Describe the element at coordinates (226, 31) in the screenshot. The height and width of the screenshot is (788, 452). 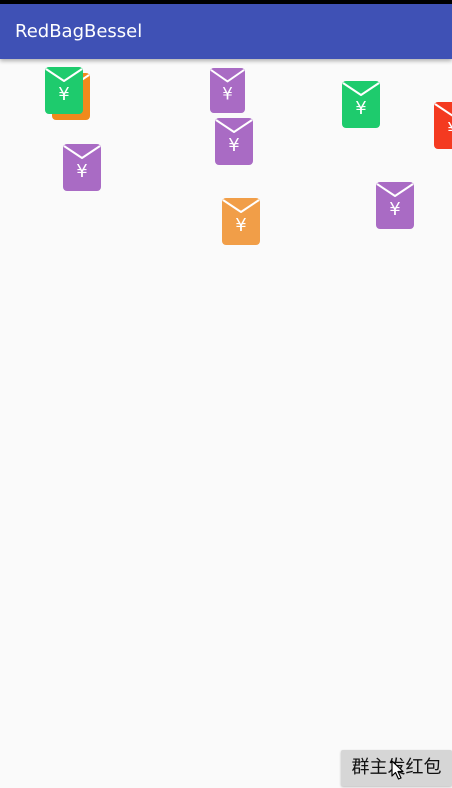
I see `app-toolbar: RedBagBessel` at that location.